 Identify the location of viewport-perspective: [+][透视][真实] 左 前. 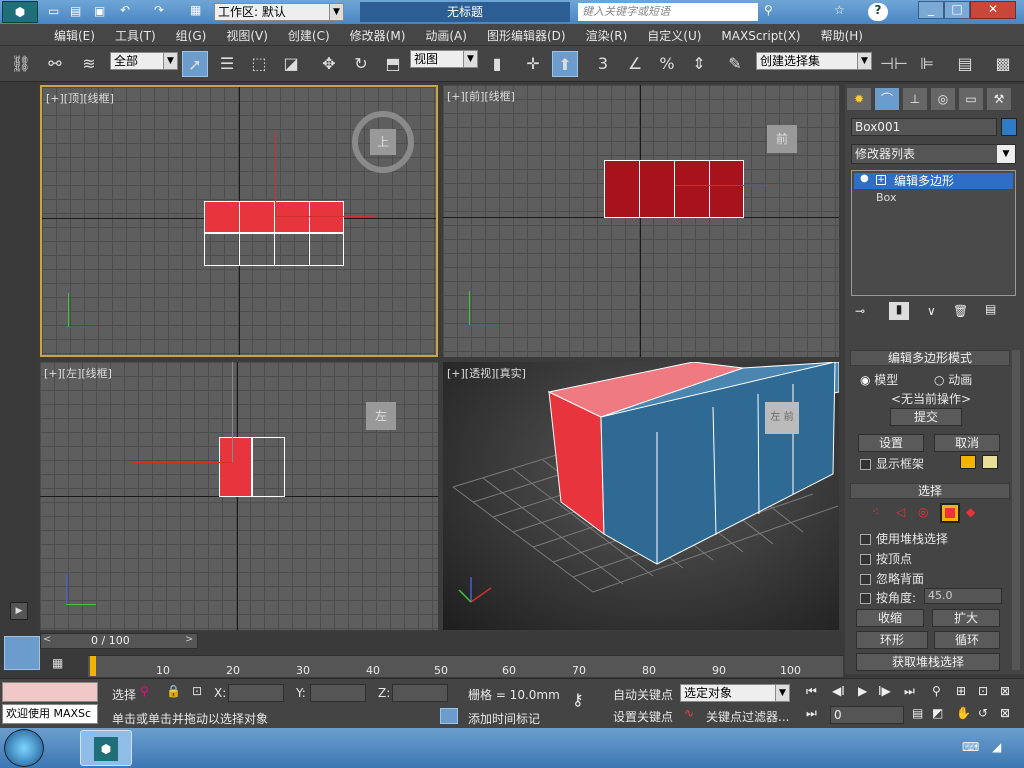
(641, 496).